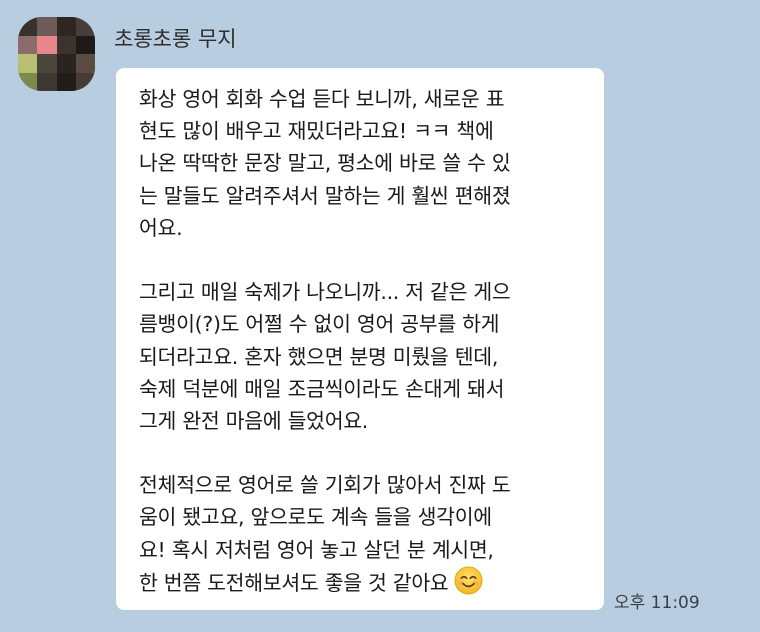 The height and width of the screenshot is (632, 760). I want to click on message-line: 그게 완전 마음에 들었어요., so click(254, 420).